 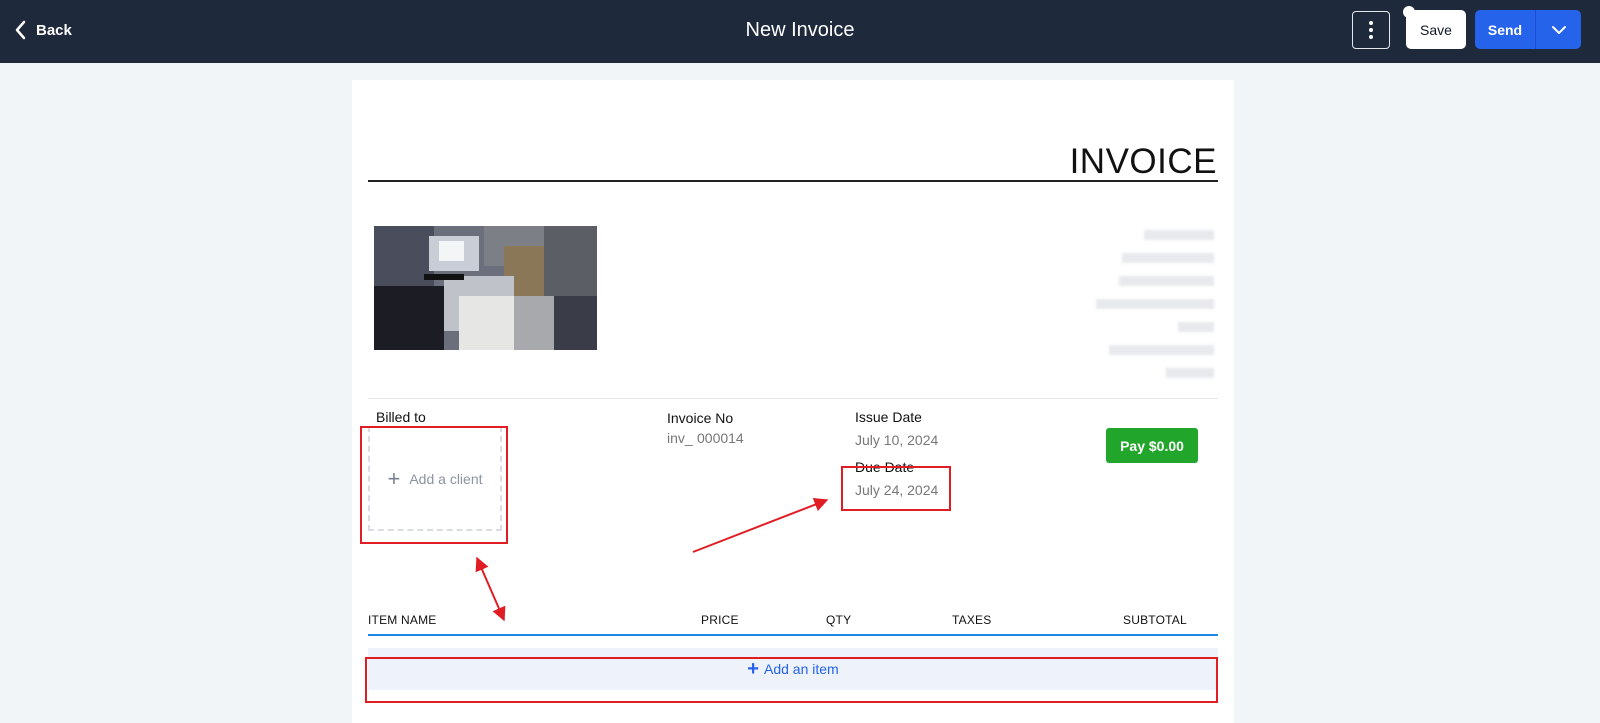 I want to click on column-header-qty: QTY, so click(x=839, y=620).